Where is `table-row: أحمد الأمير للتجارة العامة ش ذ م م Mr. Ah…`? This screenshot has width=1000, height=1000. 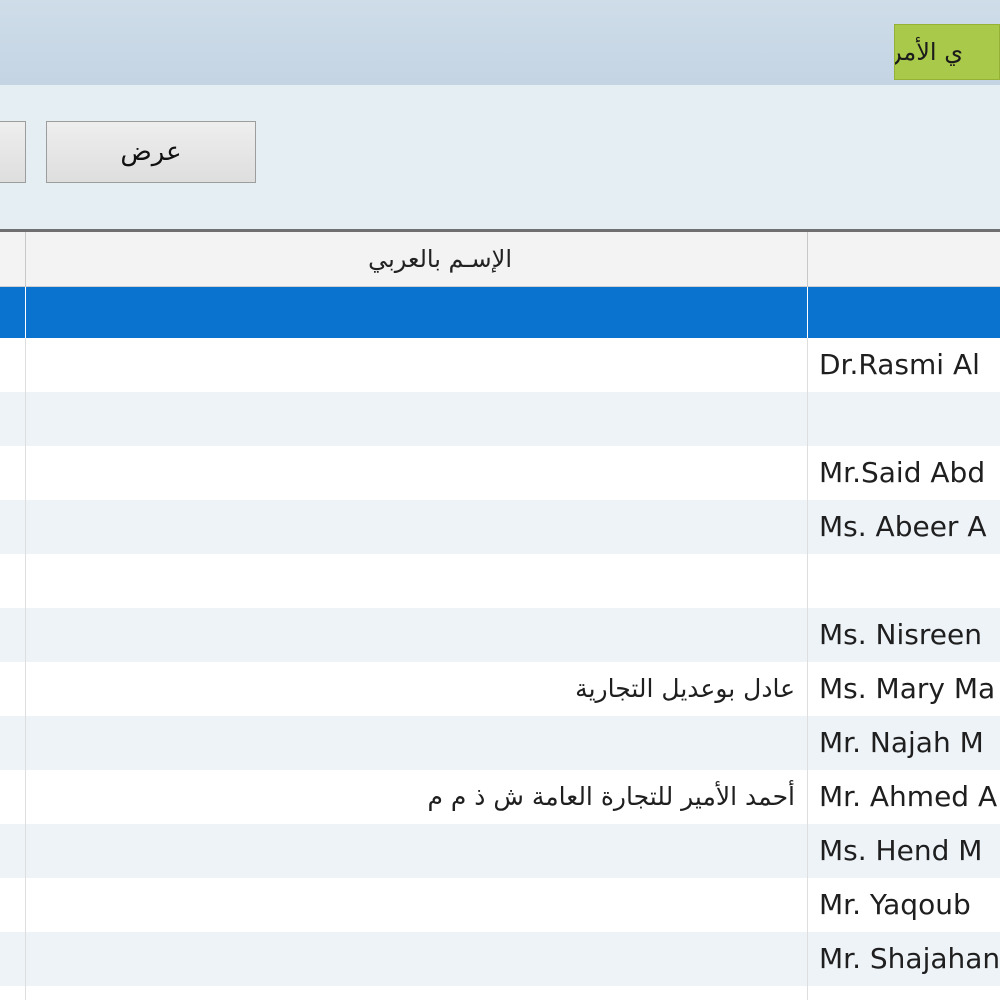 table-row: أحمد الأمير للتجارة العامة ش ذ م م Mr. Ah… is located at coordinates (500, 797).